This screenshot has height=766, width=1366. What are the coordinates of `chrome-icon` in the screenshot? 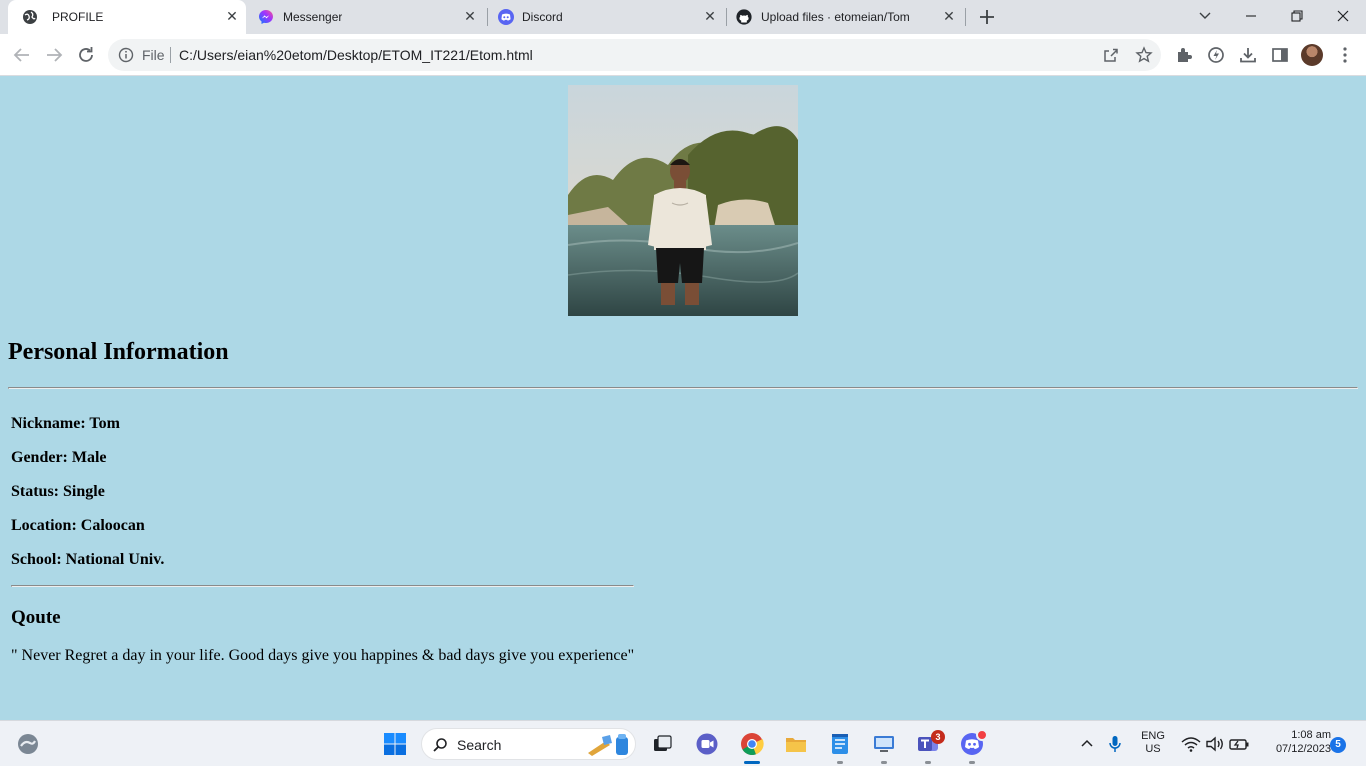 It's located at (752, 744).